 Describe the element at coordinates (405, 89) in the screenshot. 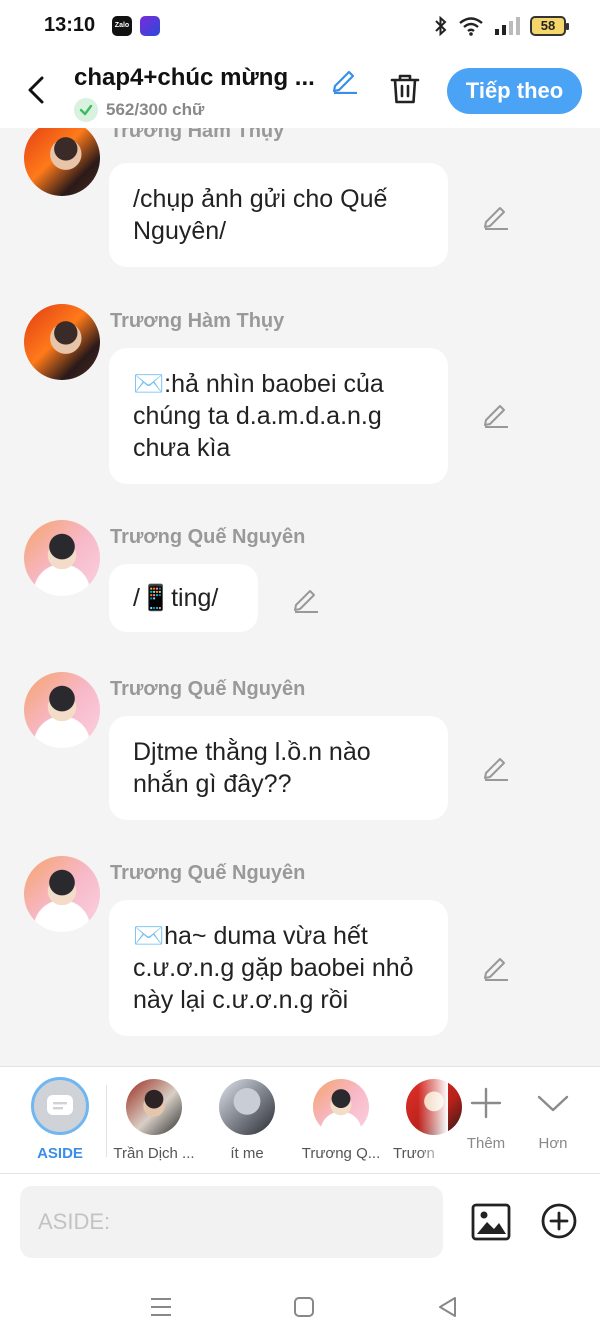

I see `trash-icon` at that location.